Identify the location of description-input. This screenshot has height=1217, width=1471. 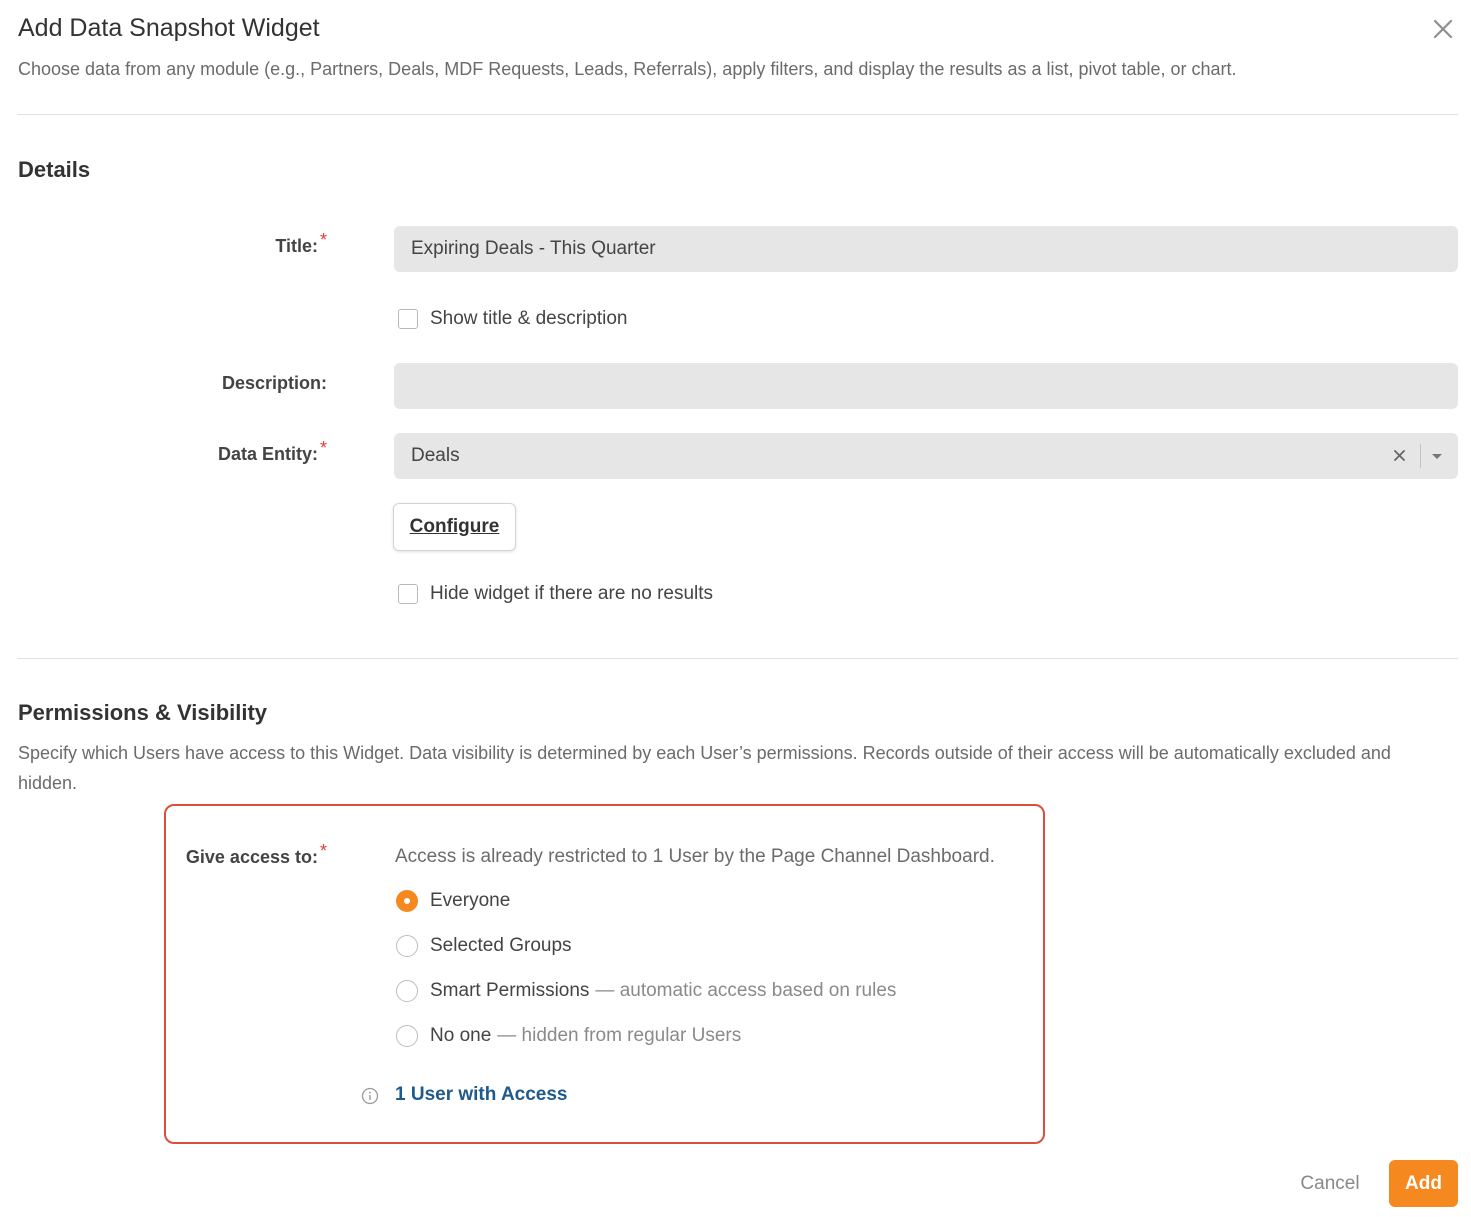
(926, 386).